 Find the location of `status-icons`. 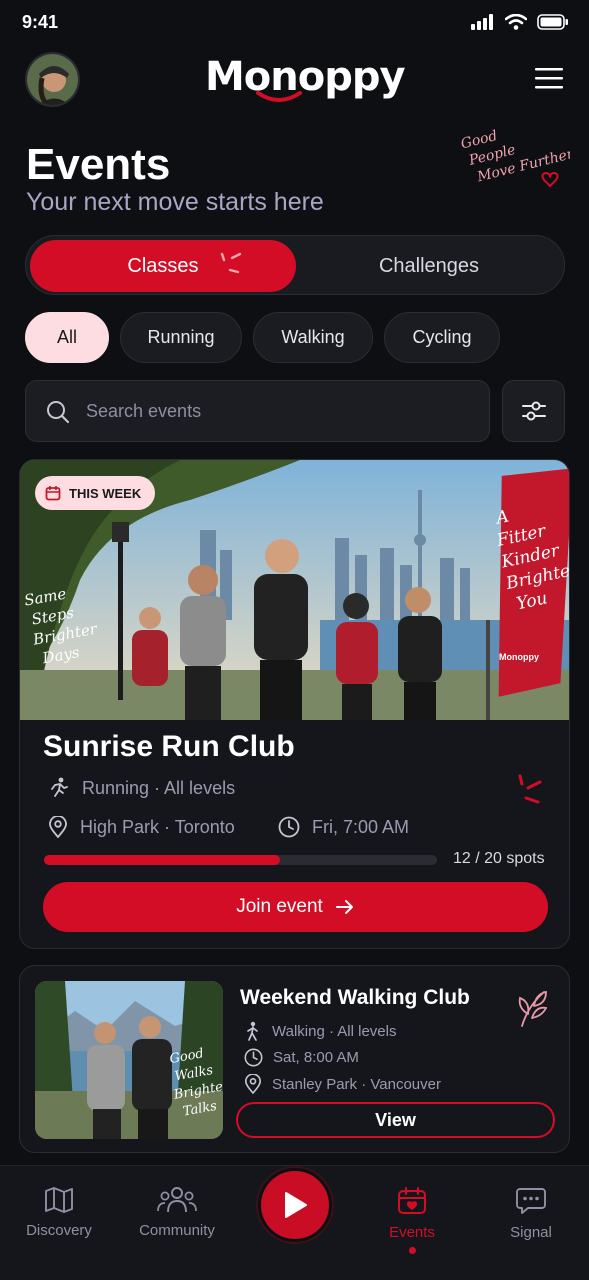

status-icons is located at coordinates (520, 22).